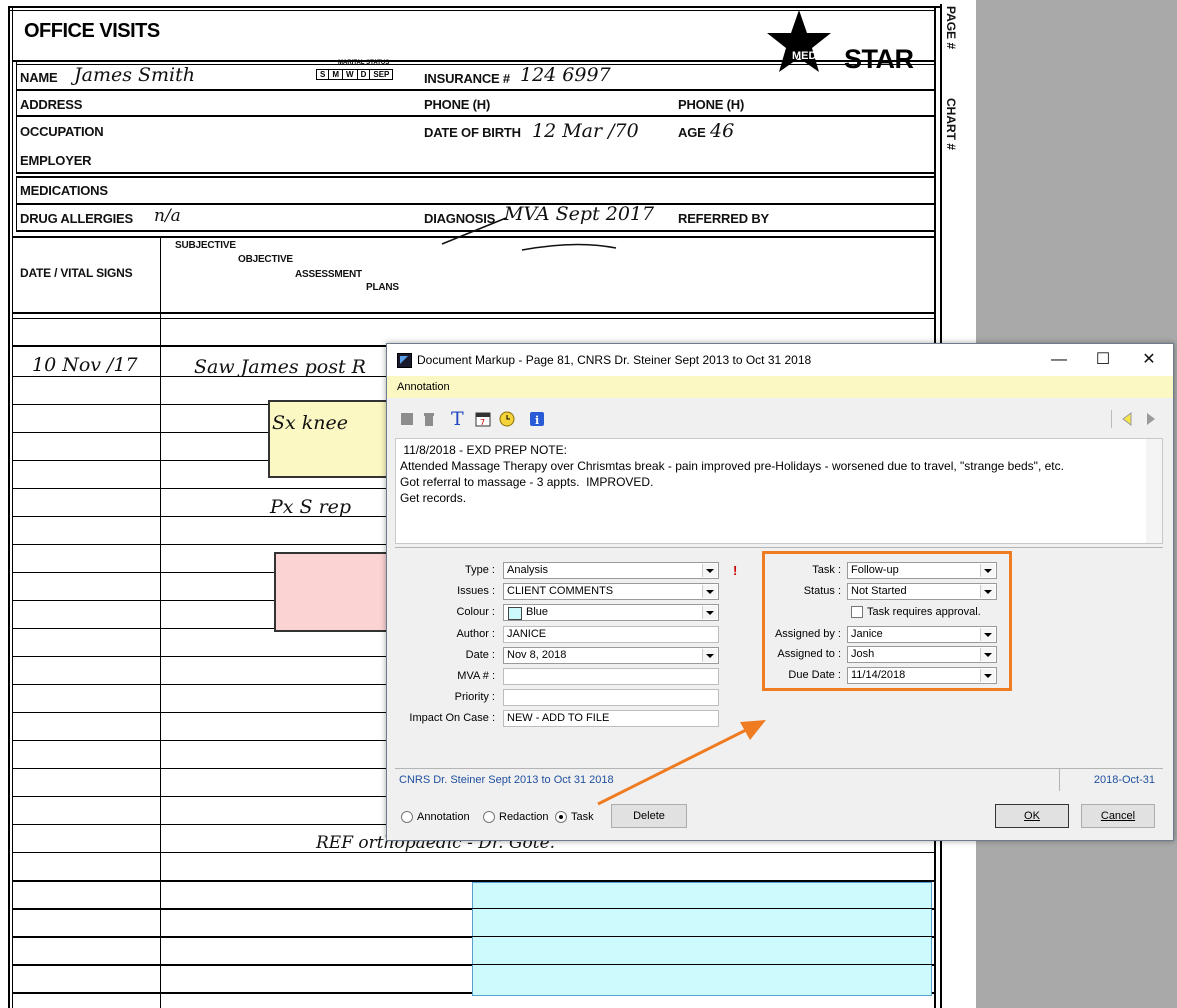 This screenshot has width=1177, height=1008. I want to click on medications-label: MEDICATIONS, so click(64, 190).